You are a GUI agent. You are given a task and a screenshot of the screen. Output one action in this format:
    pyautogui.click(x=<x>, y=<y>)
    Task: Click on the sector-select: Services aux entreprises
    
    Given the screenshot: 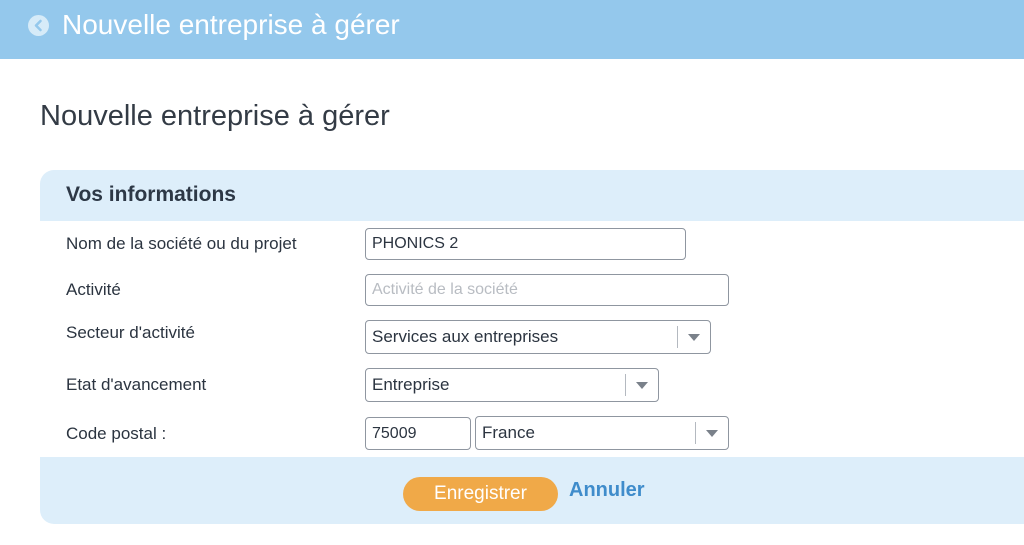 What is the action you would take?
    pyautogui.click(x=538, y=337)
    